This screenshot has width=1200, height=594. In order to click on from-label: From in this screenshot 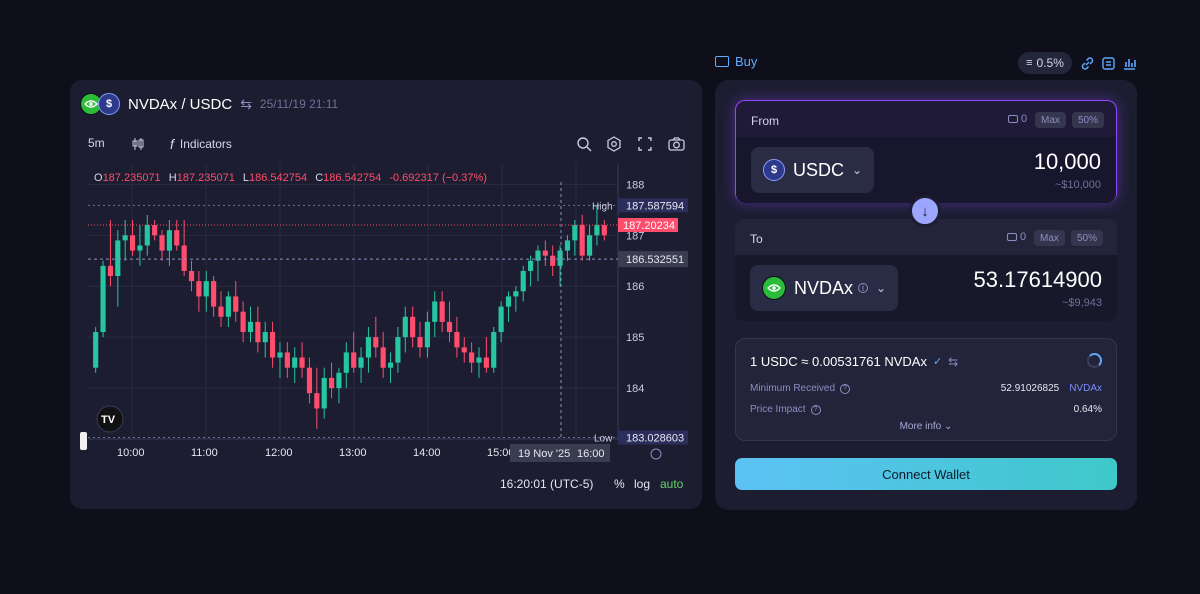, I will do `click(765, 121)`.